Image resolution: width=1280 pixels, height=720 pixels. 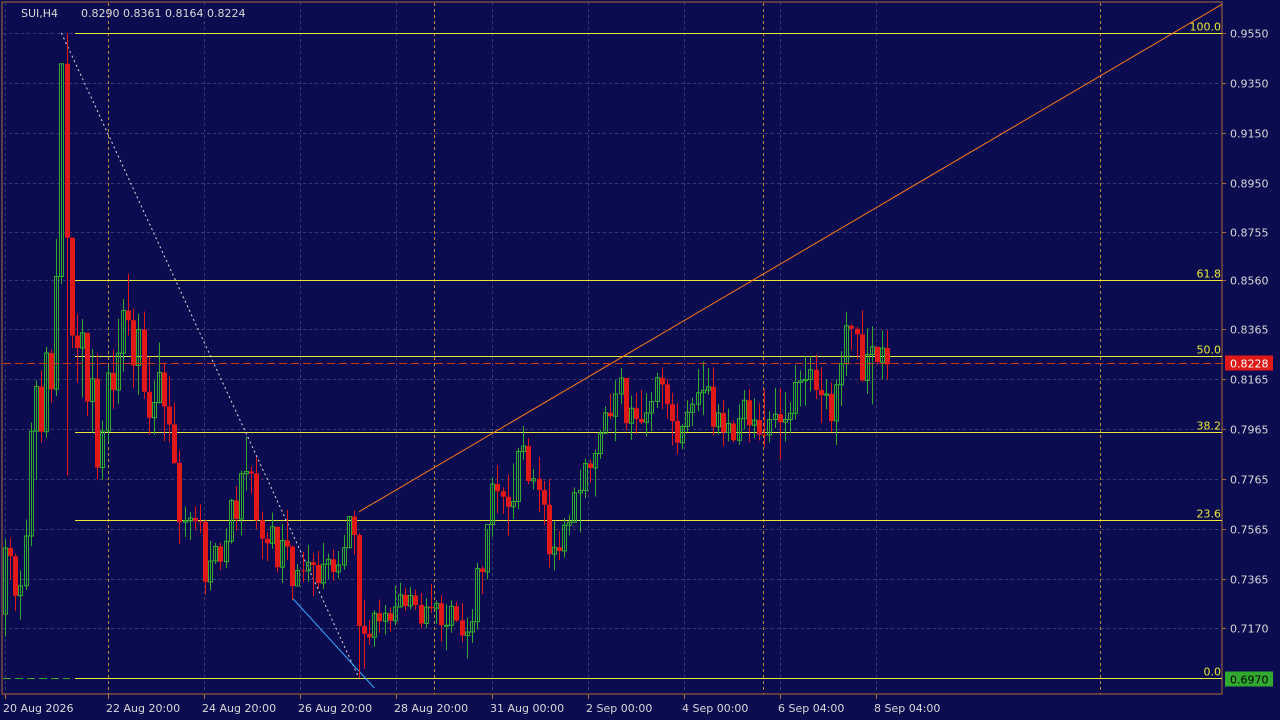 I want to click on fib-level-label: 50.0, so click(x=1209, y=350).